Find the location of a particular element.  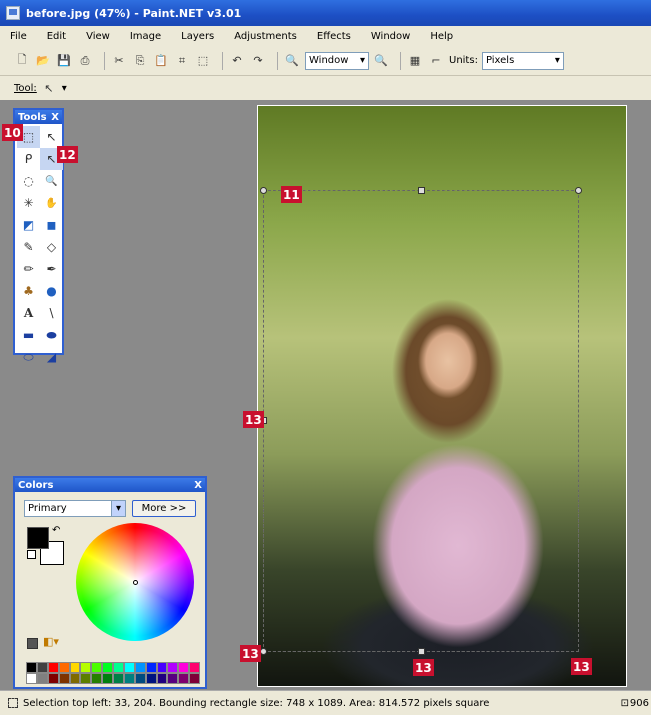

selection-handle-bottom is located at coordinates (421, 651).